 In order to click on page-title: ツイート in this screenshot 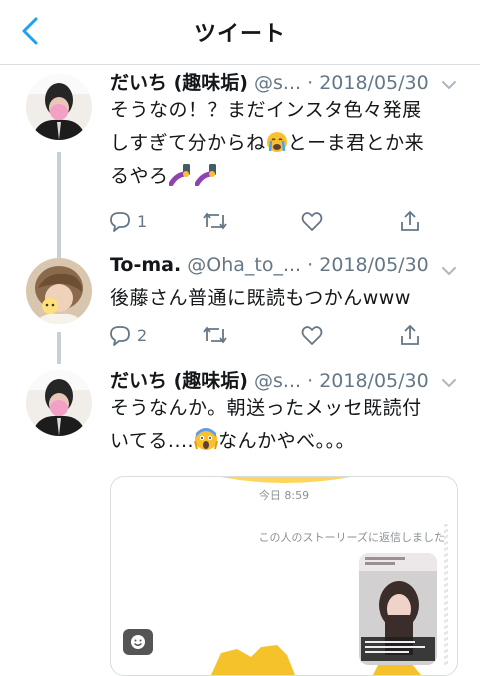, I will do `click(239, 34)`.